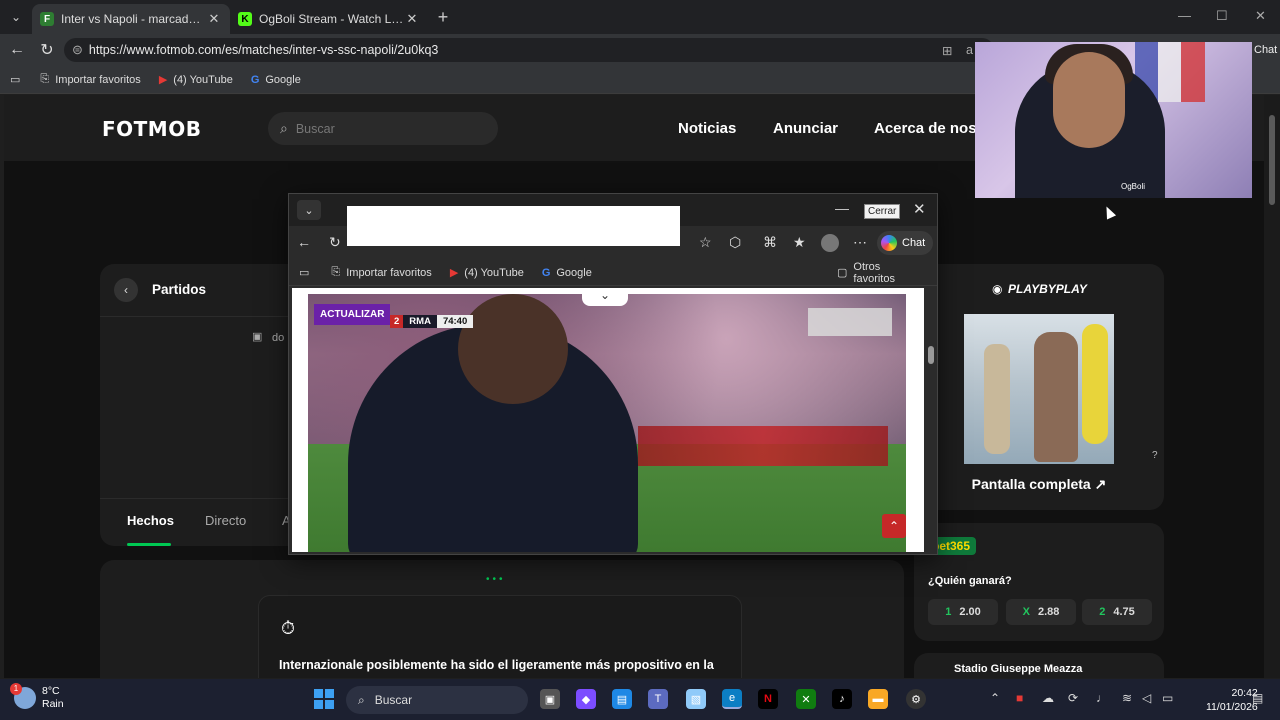  What do you see at coordinates (1073, 698) in the screenshot?
I see `tray-sync-icon: ⟳` at bounding box center [1073, 698].